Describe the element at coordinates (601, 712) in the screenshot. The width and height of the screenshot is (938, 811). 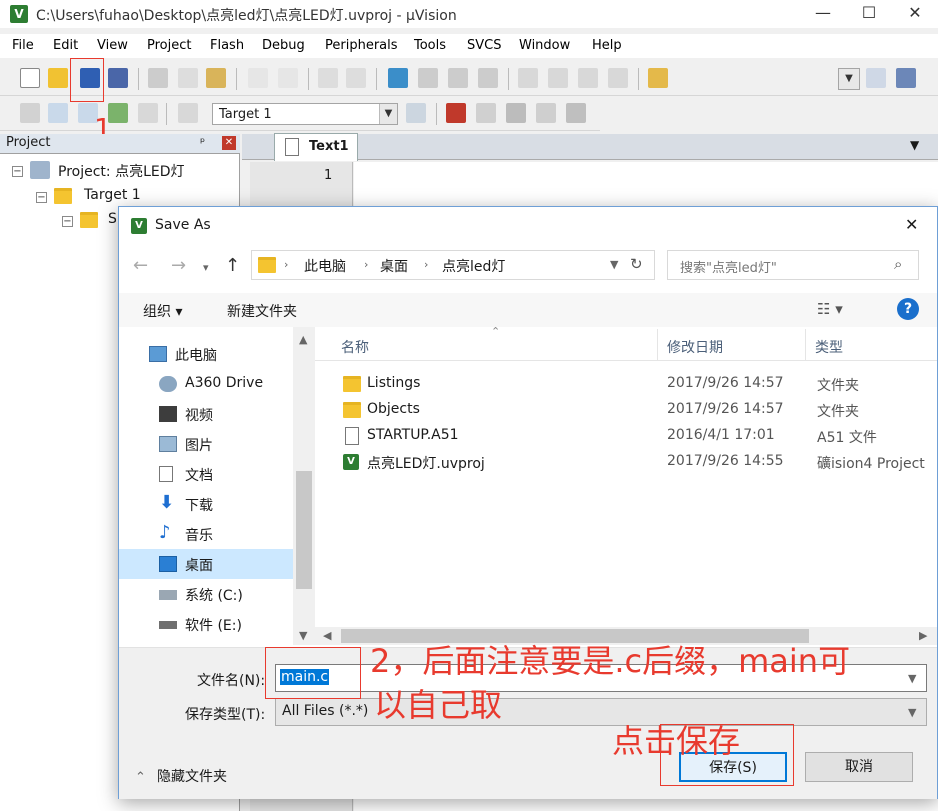
I see `filetype-select: All Files (*.*) ▼` at that location.